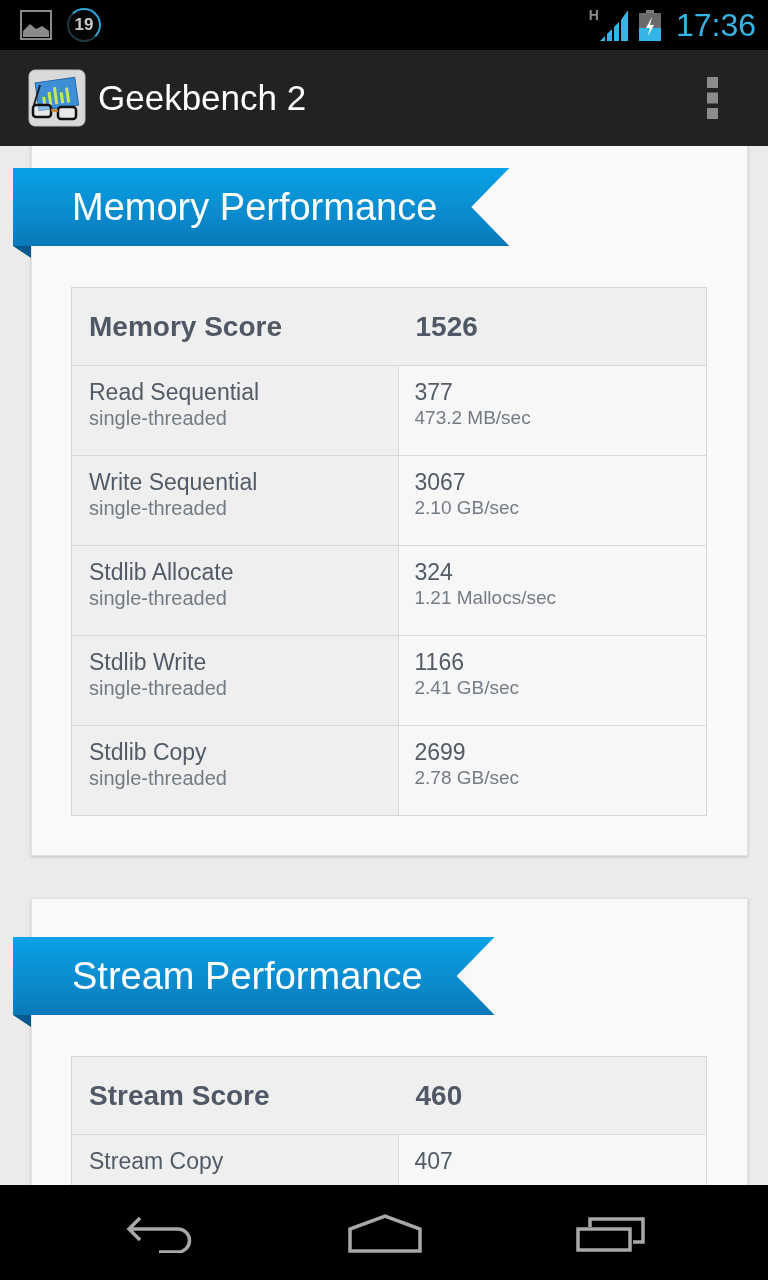 The height and width of the screenshot is (1280, 768). I want to click on app-title: Geekbench 2, so click(203, 98).